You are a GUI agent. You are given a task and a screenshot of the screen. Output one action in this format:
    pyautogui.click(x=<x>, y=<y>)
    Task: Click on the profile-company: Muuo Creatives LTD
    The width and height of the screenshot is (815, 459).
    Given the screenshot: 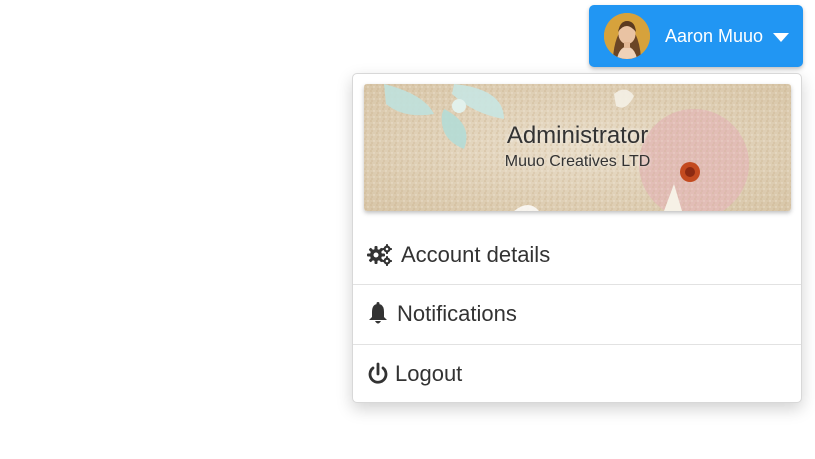 What is the action you would take?
    pyautogui.click(x=577, y=161)
    